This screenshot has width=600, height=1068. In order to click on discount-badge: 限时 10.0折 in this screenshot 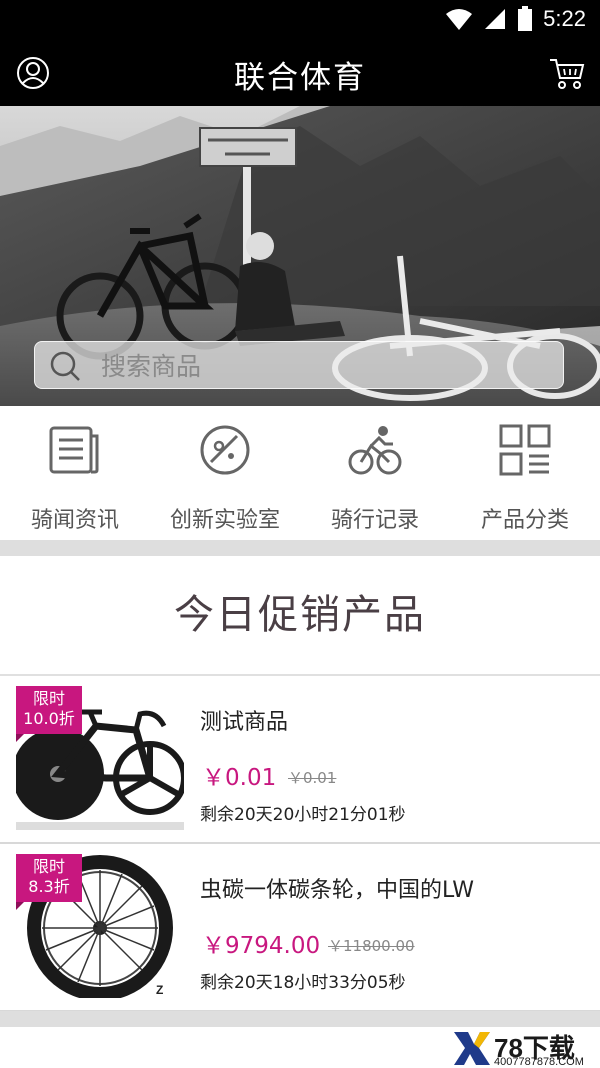, I will do `click(49, 714)`.